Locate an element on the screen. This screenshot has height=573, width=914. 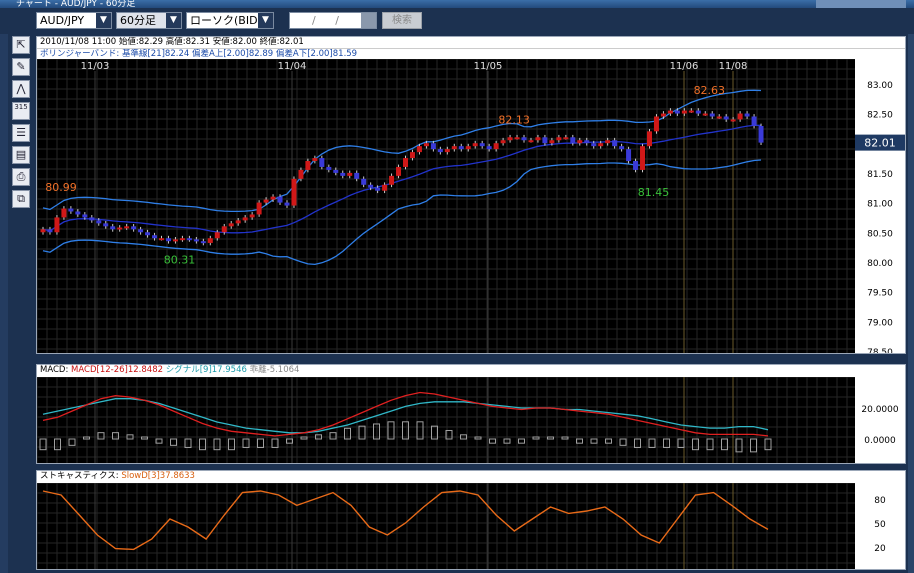
macd-line is located at coordinates (405, 414).